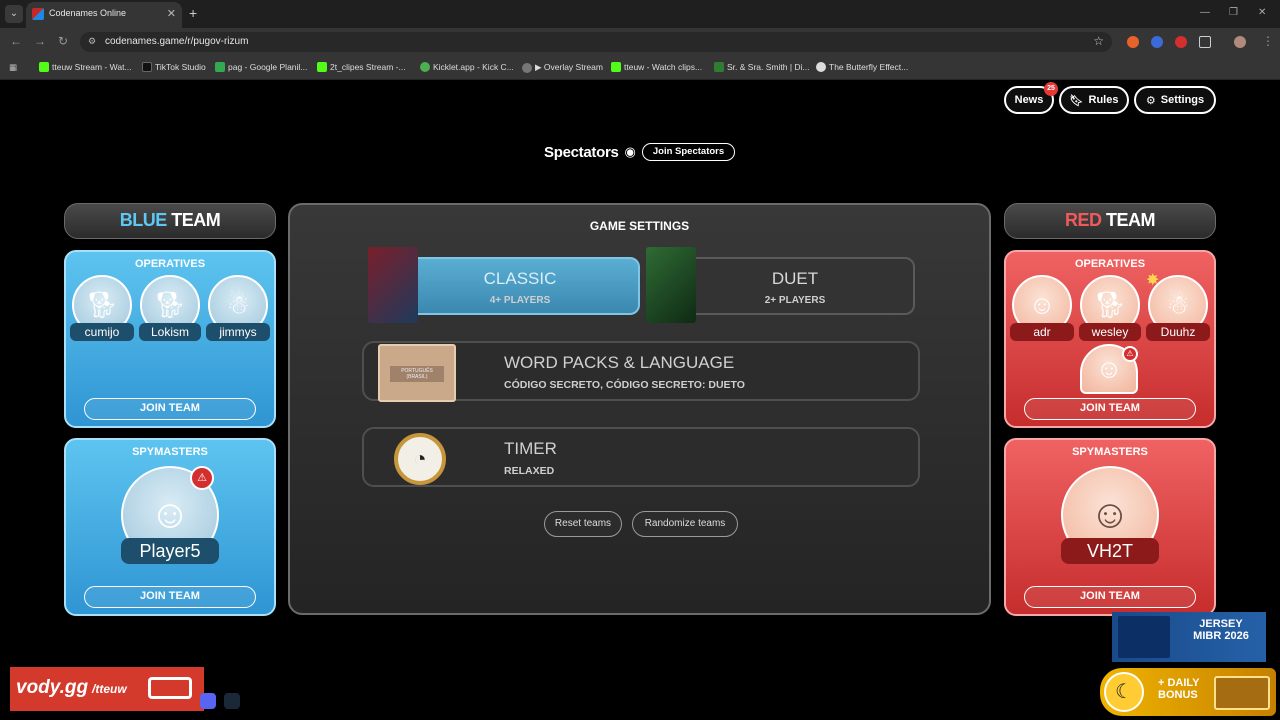 The height and width of the screenshot is (720, 1280). Describe the element at coordinates (1179, 689) in the screenshot. I see `bonus-text: + DAILY BONUS` at that location.